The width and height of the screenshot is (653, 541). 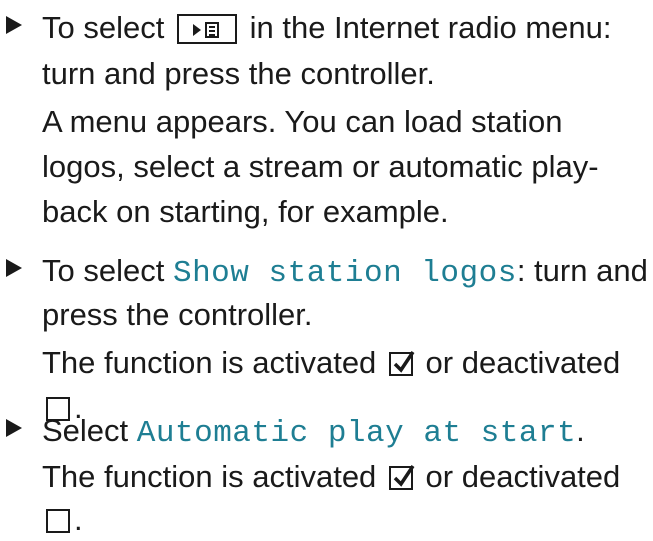 I want to click on step-1-line-1: To select in the Internet radio menu:, so click(x=327, y=27).